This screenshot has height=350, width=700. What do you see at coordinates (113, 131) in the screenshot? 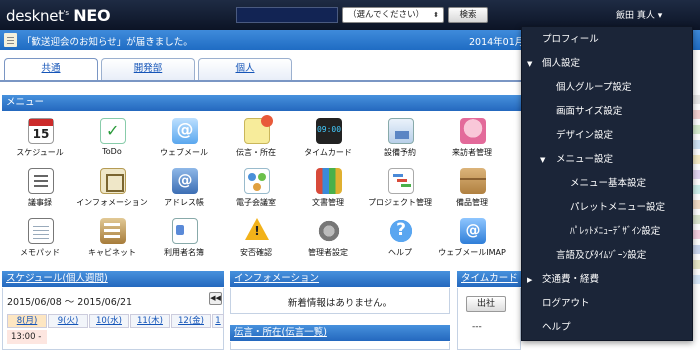
I see `todo-icon` at bounding box center [113, 131].